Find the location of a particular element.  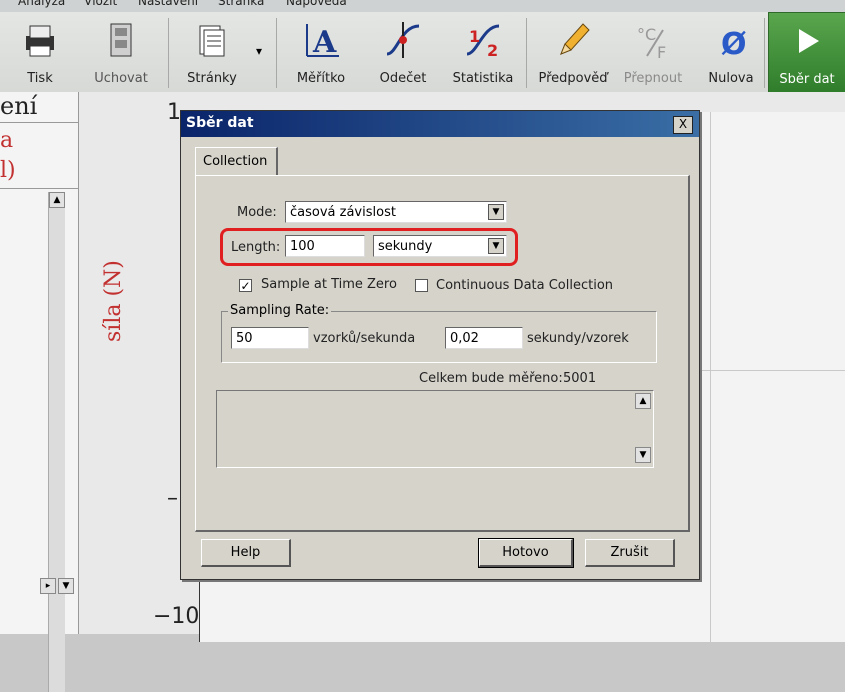

sample-at-zero-checkbox: ✓ is located at coordinates (245, 285).